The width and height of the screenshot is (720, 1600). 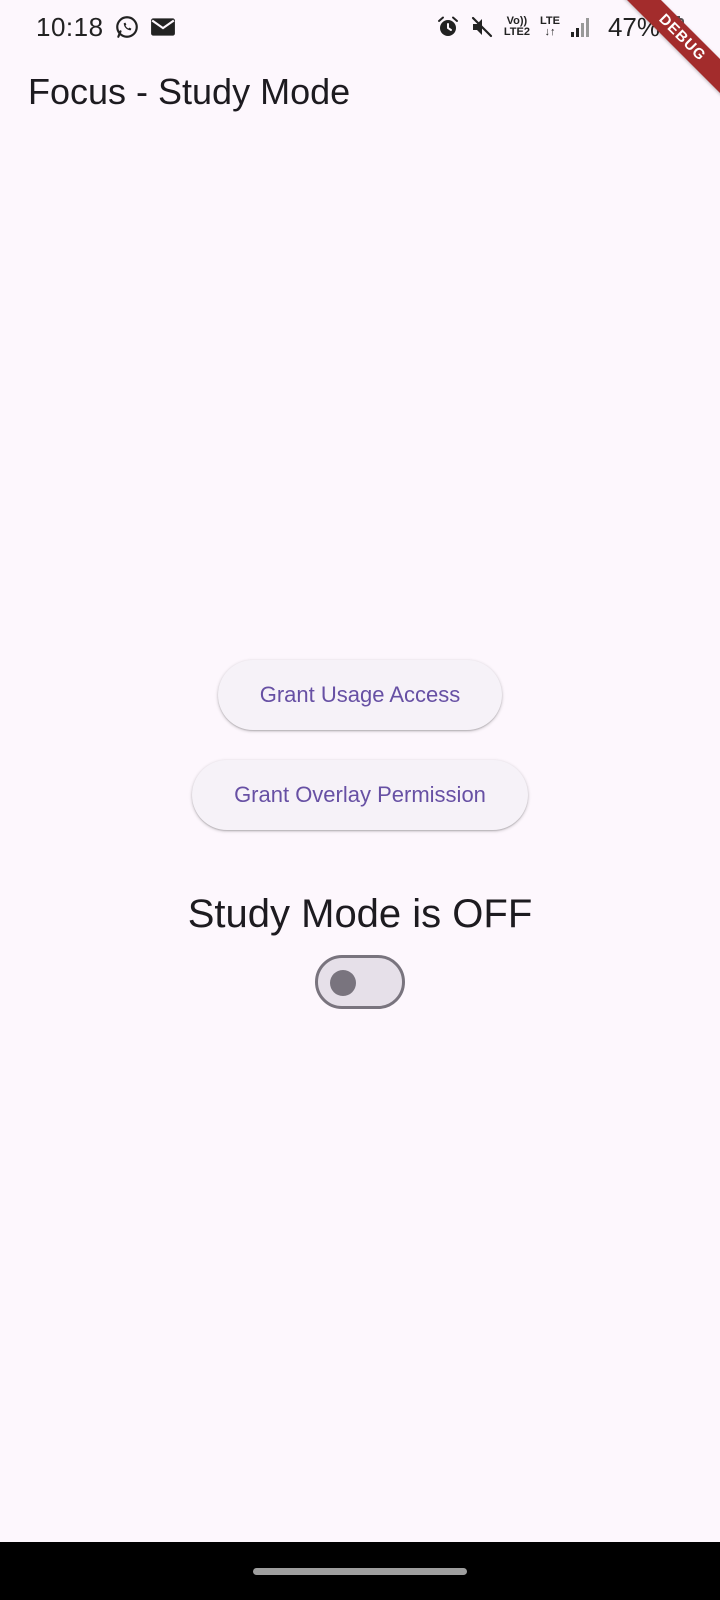 I want to click on volte-bottom: LTE2, so click(x=516, y=32).